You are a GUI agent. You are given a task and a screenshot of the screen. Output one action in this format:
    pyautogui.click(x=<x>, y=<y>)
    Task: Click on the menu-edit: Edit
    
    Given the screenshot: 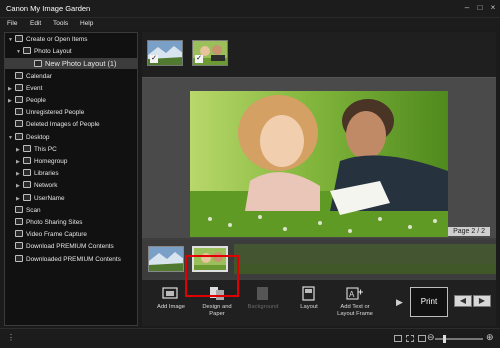 What is the action you would take?
    pyautogui.click(x=35, y=23)
    